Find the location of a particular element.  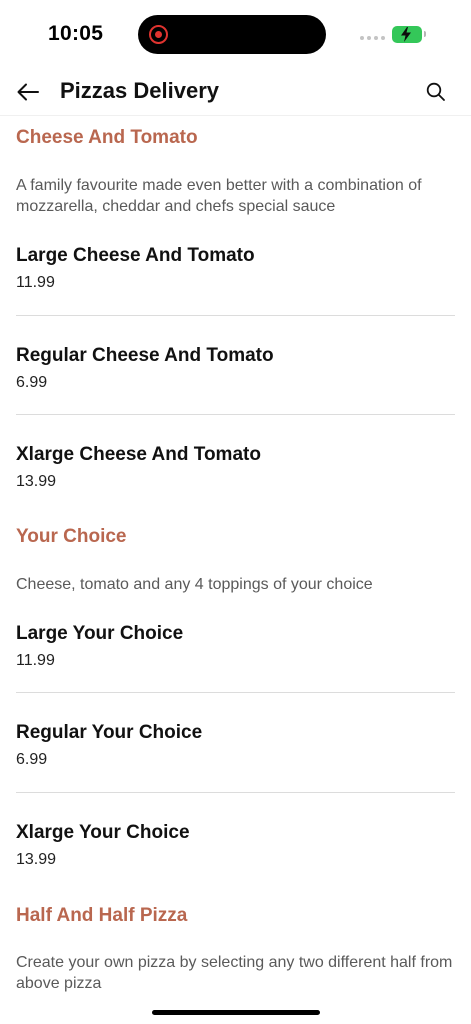

category-title: Half And Half Pizza is located at coordinates (102, 915).